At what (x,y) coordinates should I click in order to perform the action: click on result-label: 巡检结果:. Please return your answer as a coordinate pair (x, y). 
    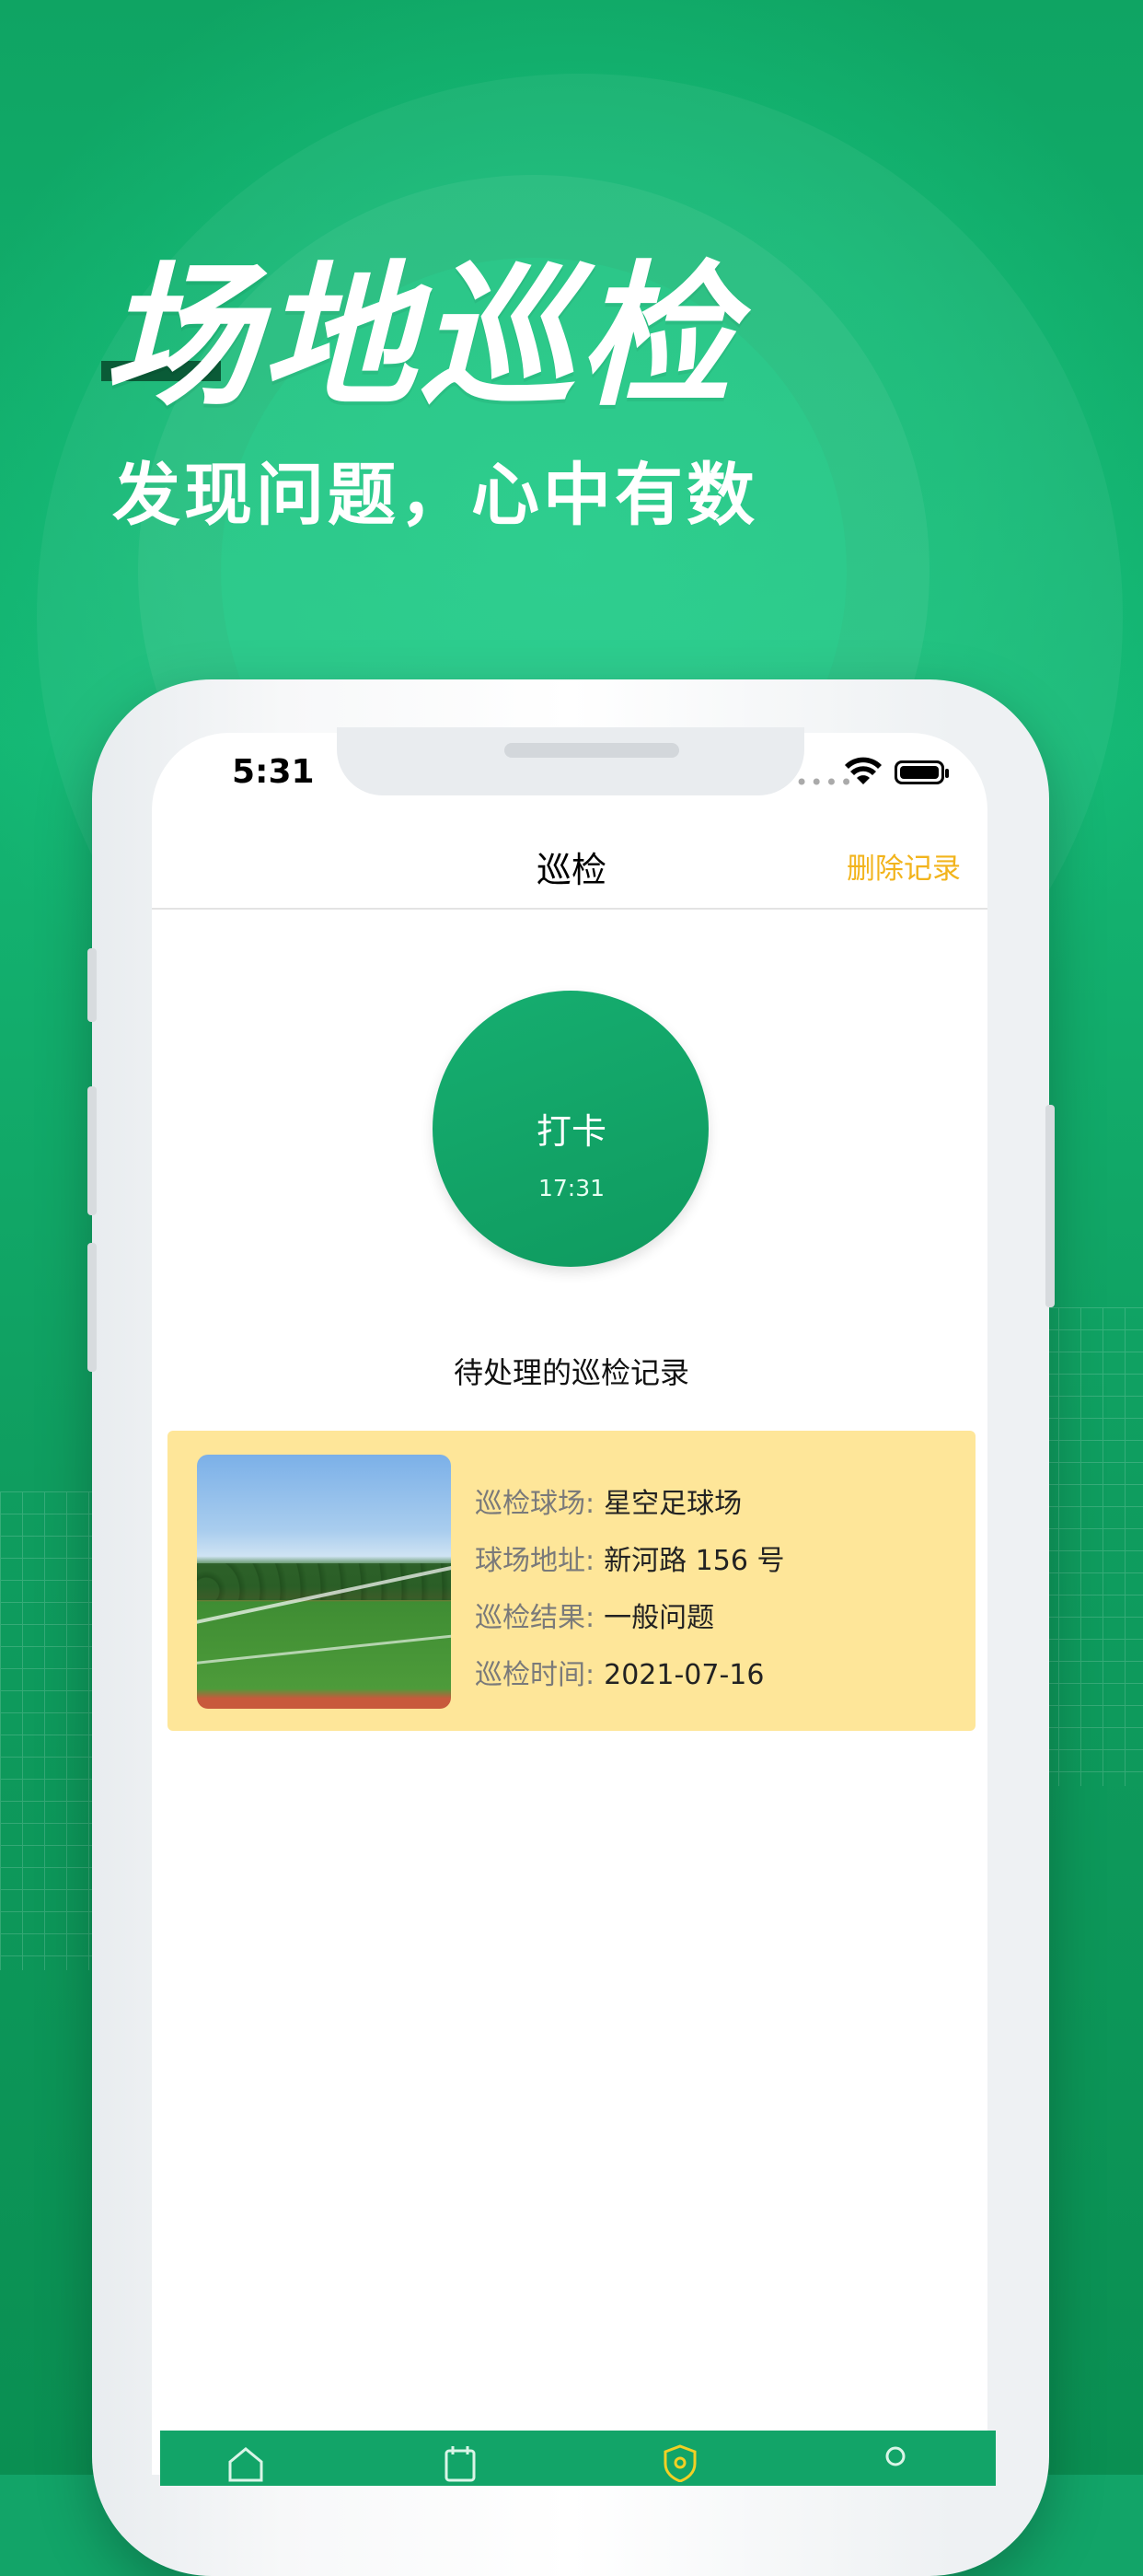
    Looking at the image, I should click on (535, 1618).